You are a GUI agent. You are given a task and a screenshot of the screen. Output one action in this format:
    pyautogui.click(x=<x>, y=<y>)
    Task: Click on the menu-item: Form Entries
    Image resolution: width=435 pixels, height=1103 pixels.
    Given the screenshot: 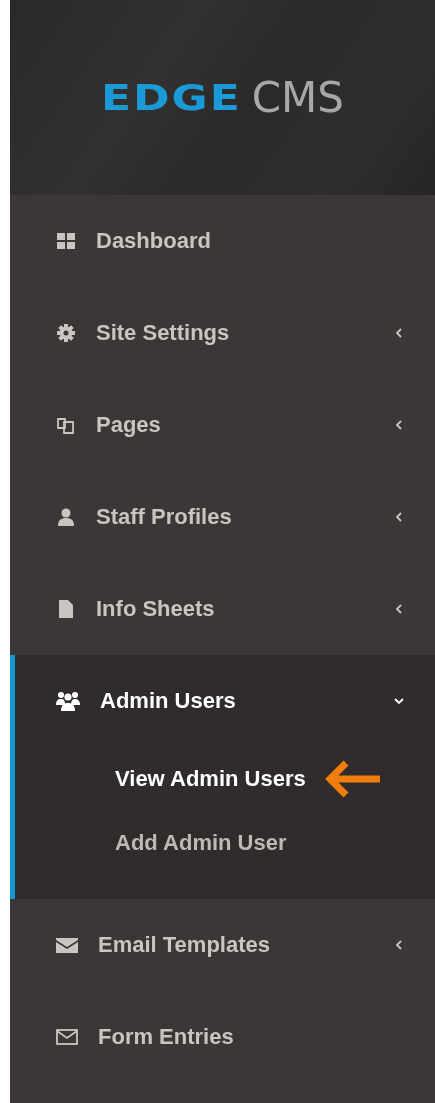 What is the action you would take?
    pyautogui.click(x=222, y=1037)
    